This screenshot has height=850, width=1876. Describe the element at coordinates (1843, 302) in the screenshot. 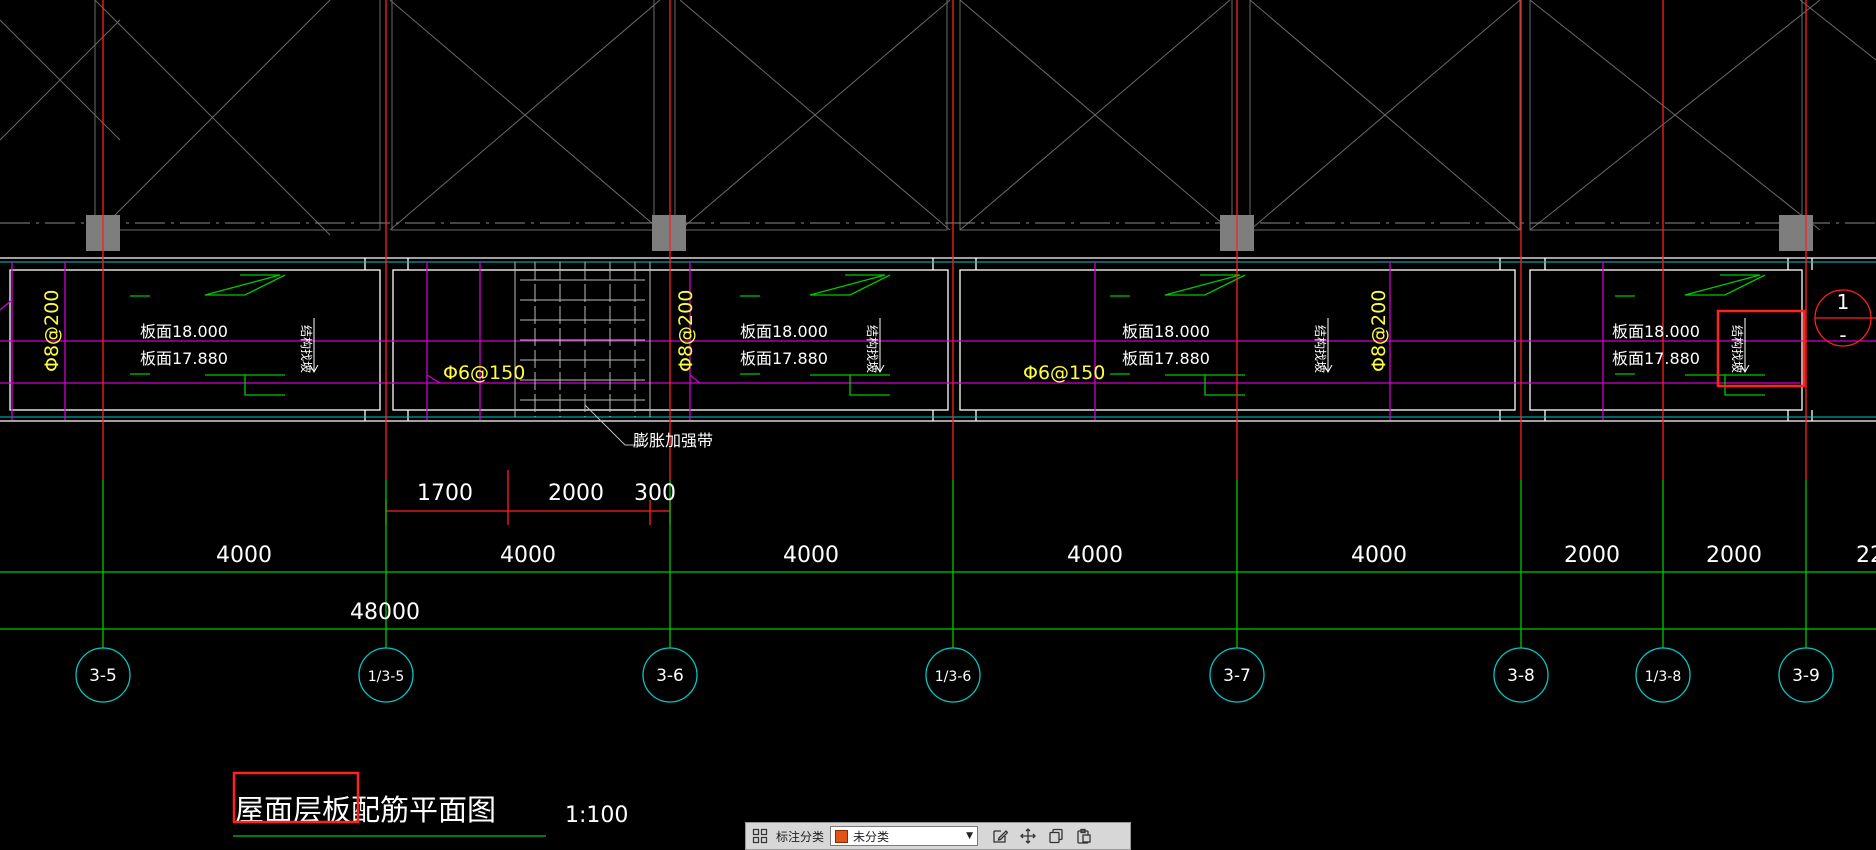

I see `section-mark-top: 1` at that location.